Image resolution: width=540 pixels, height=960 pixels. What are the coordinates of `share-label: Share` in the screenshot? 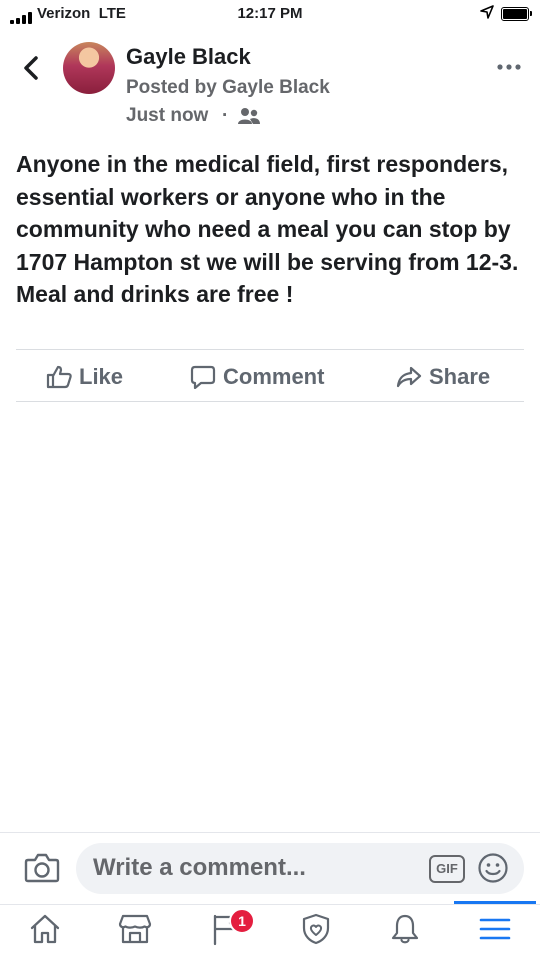 It's located at (460, 376).